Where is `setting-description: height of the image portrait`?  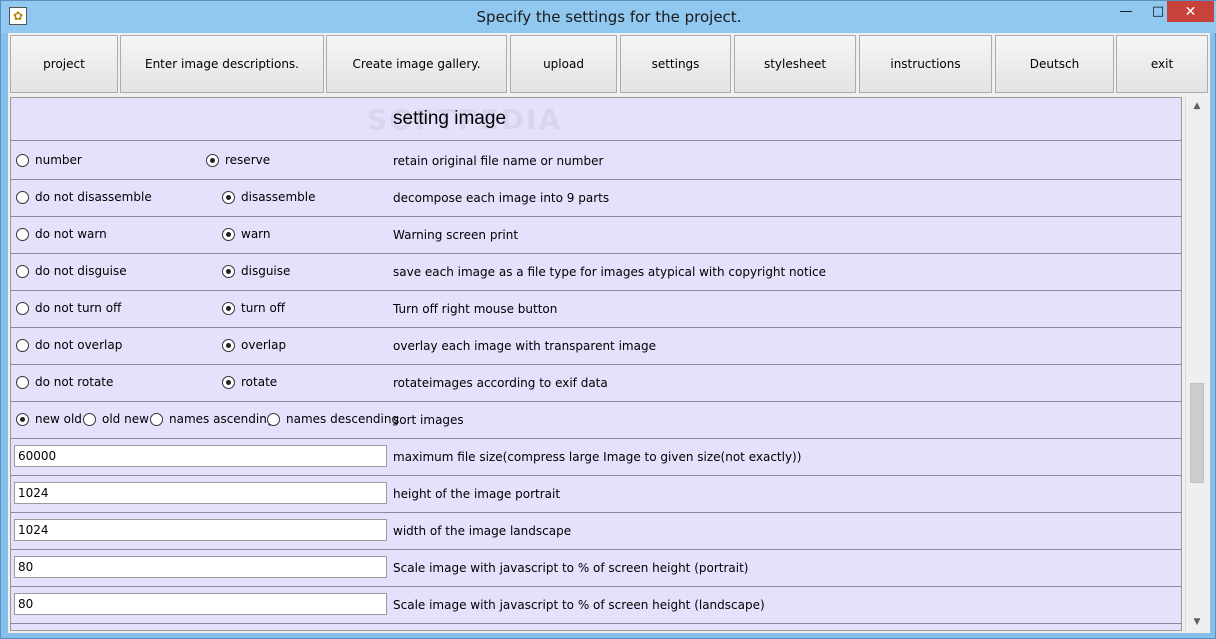
setting-description: height of the image portrait is located at coordinates (477, 494).